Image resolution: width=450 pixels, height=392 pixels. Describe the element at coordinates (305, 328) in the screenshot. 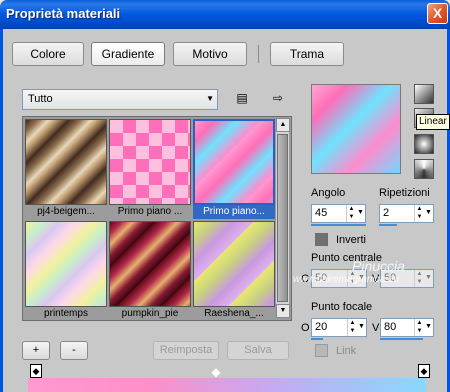

I see `focal-x-label: O` at that location.